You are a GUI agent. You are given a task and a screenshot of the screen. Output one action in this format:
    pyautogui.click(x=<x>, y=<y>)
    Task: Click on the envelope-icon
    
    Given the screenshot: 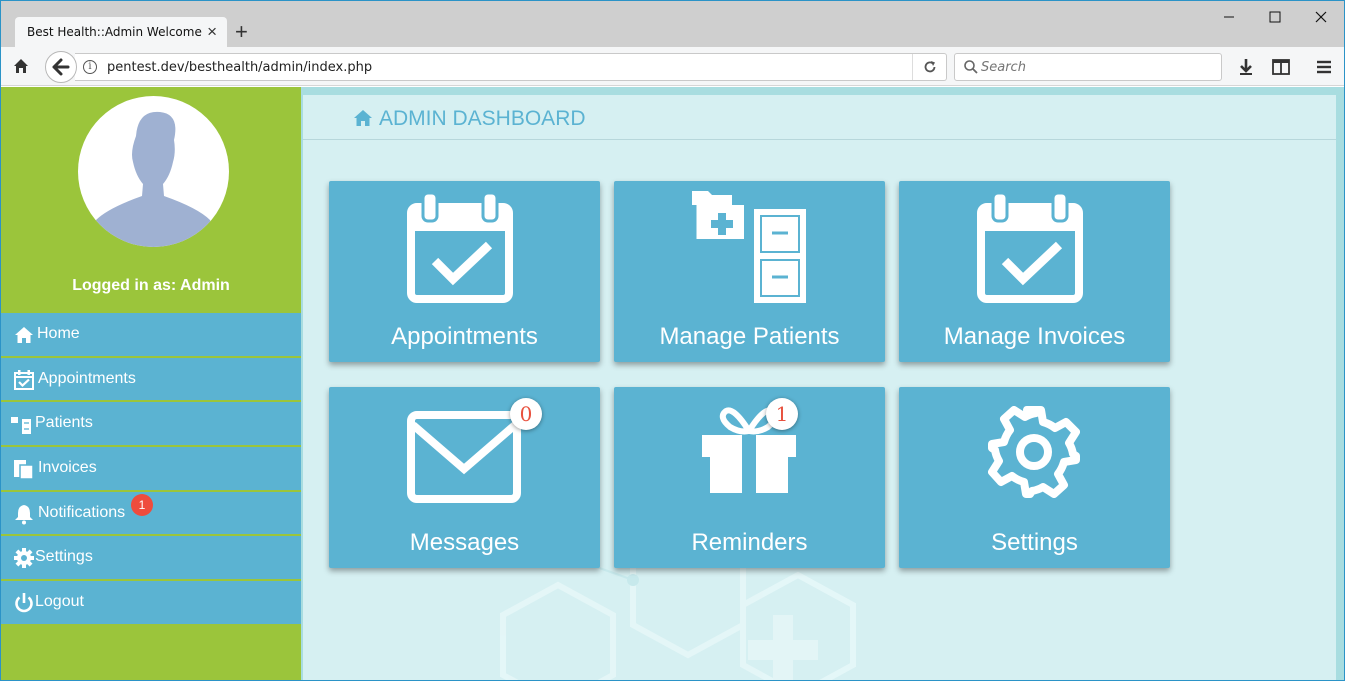 What is the action you would take?
    pyautogui.click(x=464, y=459)
    